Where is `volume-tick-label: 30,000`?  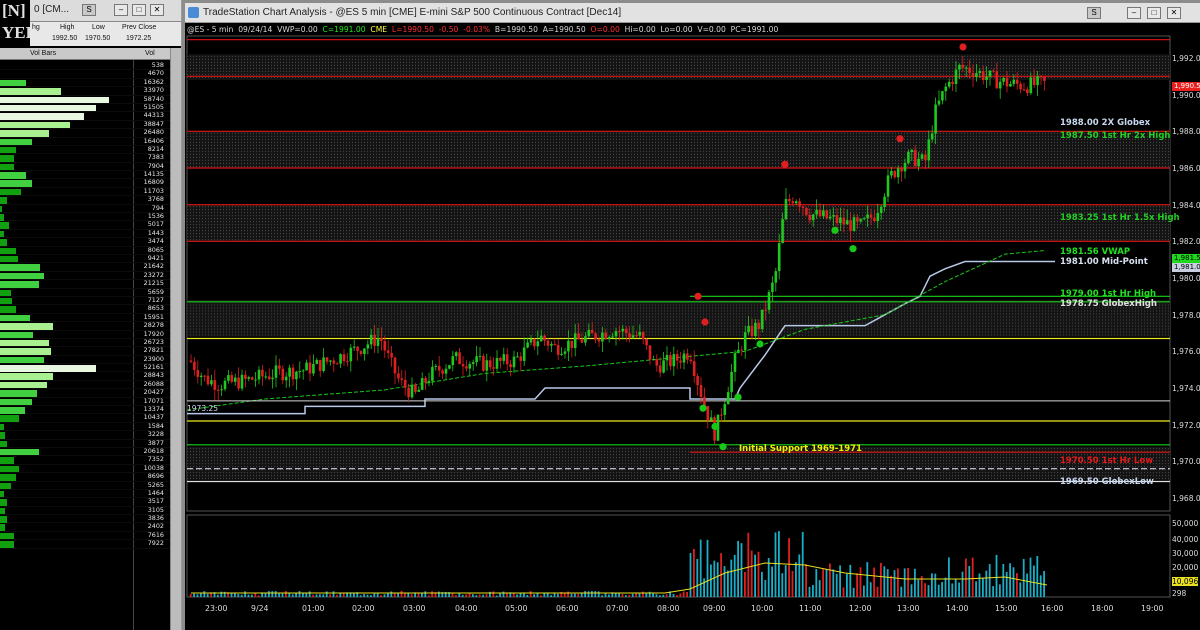
volume-tick-label: 30,000 is located at coordinates (1185, 553).